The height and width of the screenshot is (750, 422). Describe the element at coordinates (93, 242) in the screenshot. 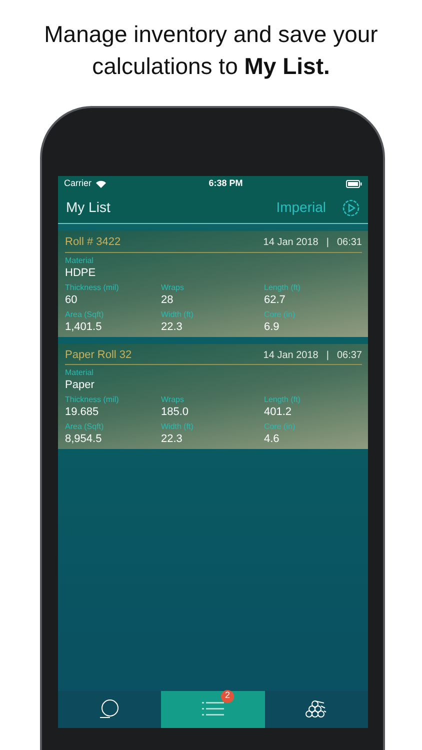

I see `roll-name: Roll # 3422` at that location.